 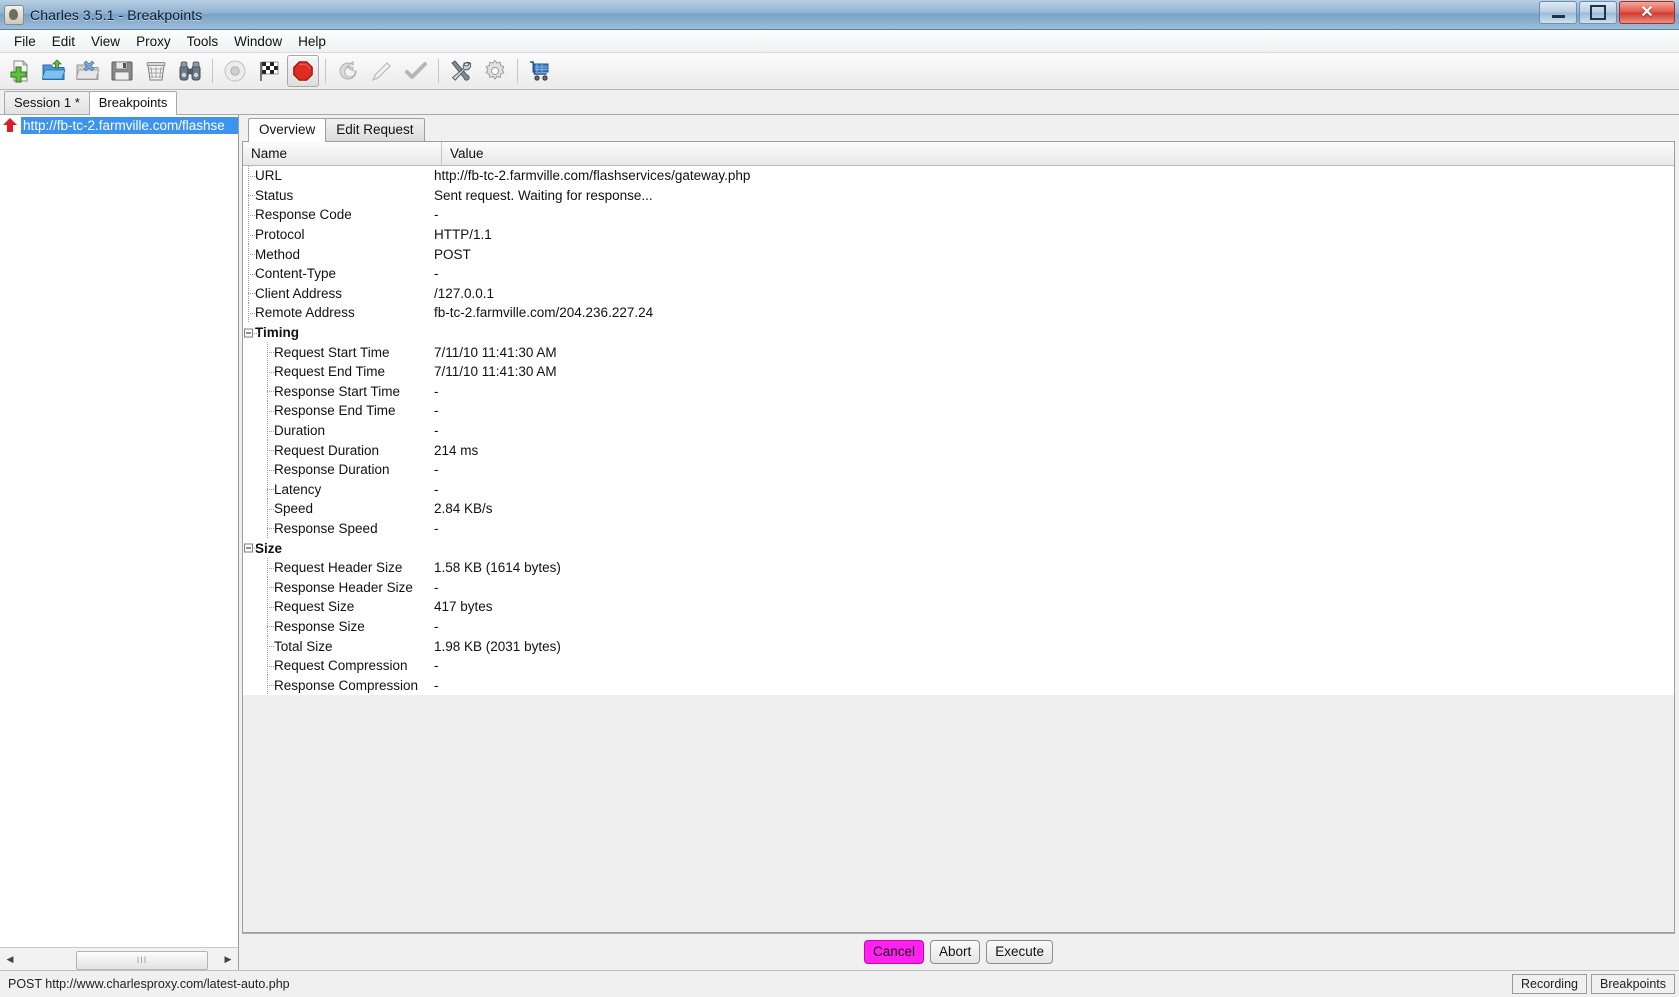 I want to click on table-cell-name: Request Header Size, so click(x=338, y=567).